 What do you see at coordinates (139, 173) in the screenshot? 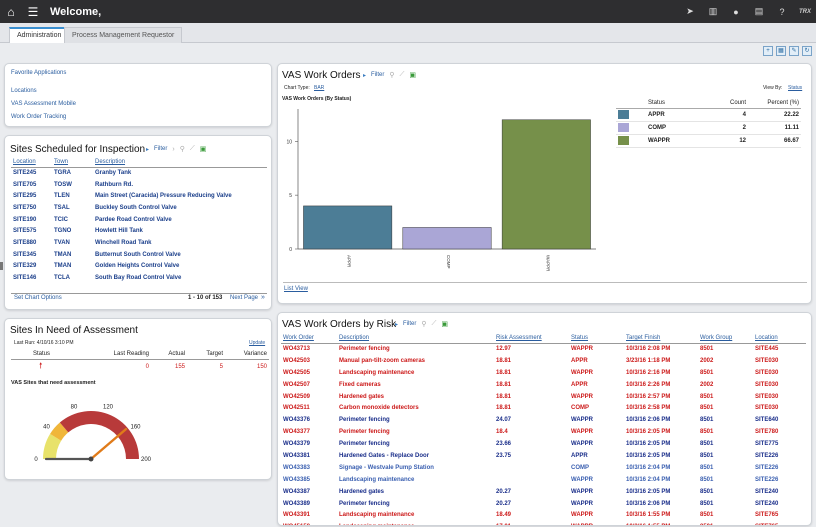
I see `table-row: SITE245 TGRA Granby Tank` at bounding box center [139, 173].